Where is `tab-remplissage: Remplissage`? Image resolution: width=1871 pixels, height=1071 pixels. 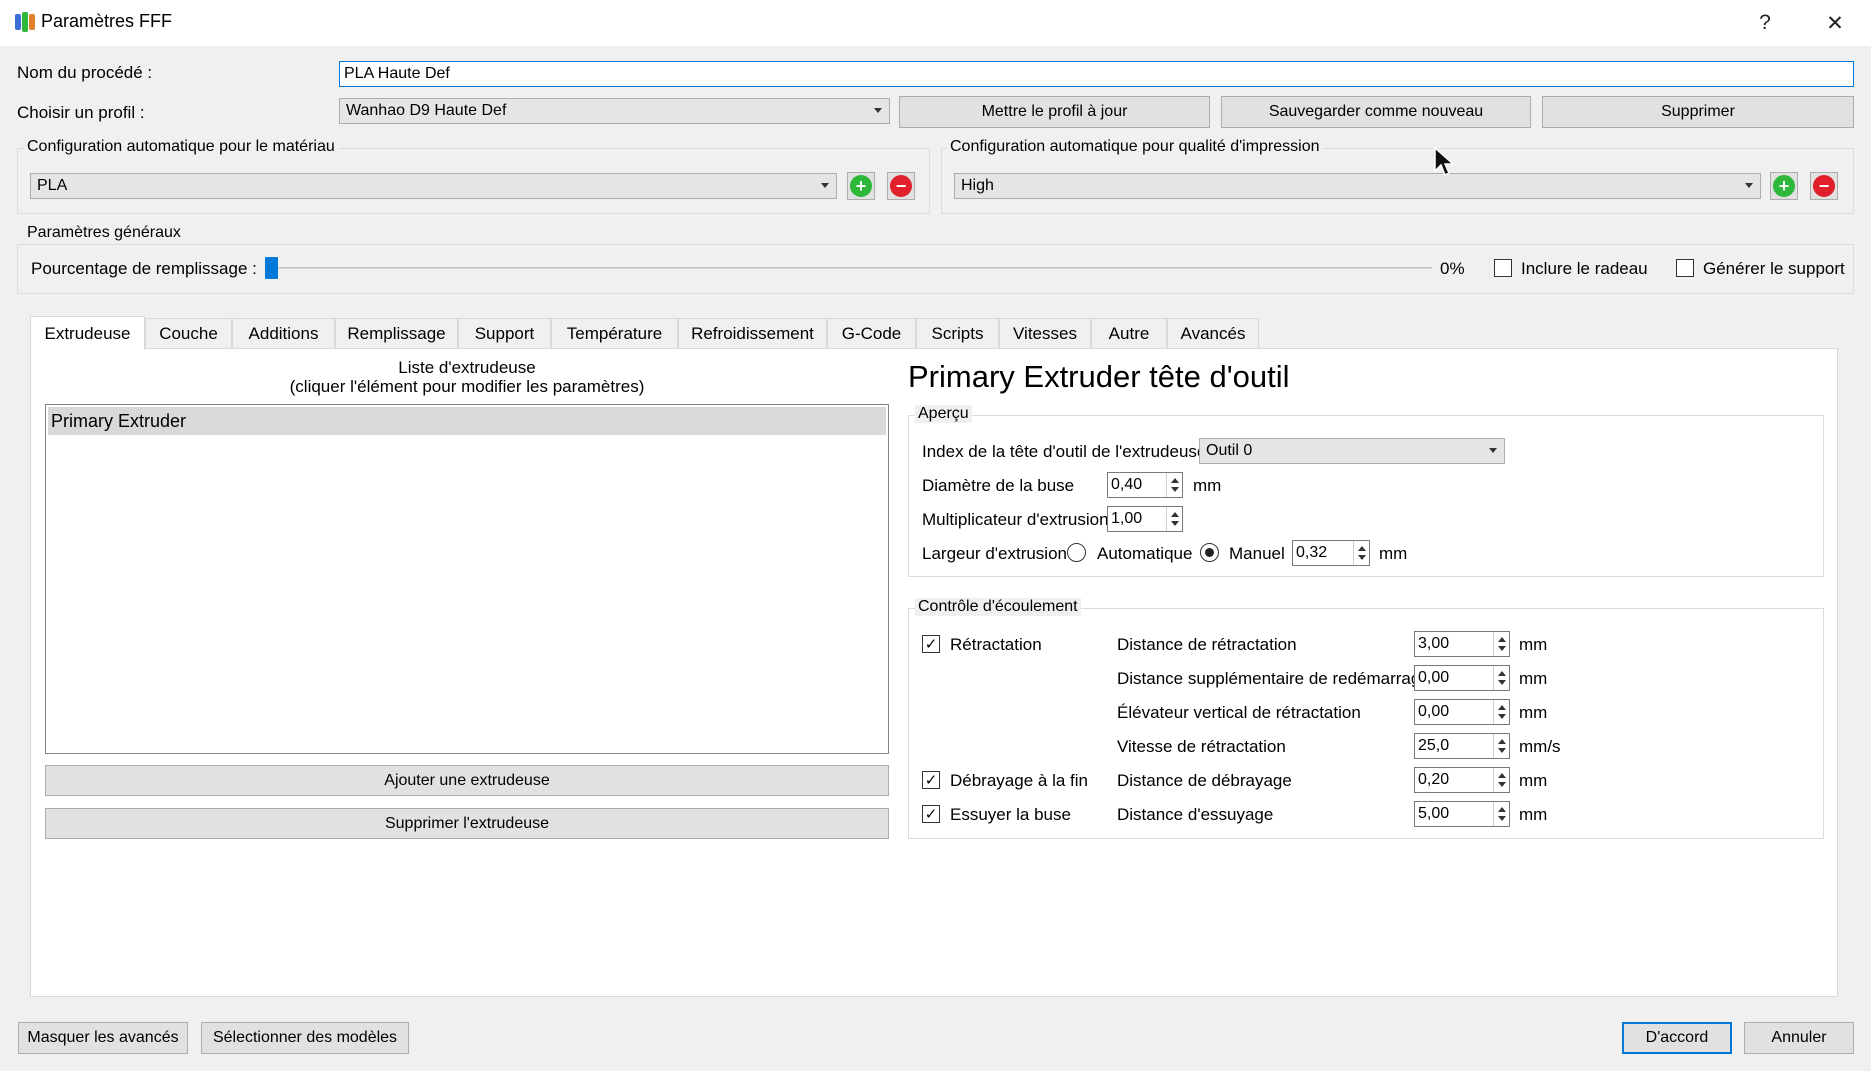 tab-remplissage: Remplissage is located at coordinates (396, 333).